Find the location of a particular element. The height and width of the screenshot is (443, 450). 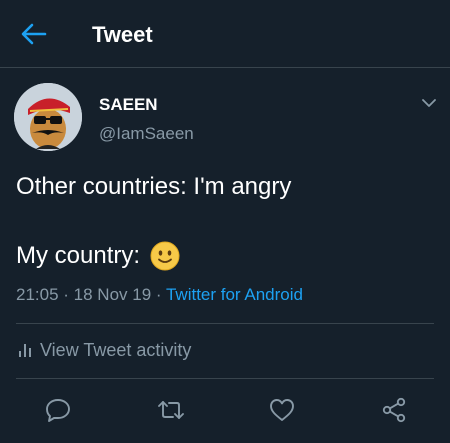

tweet-time: 21:05 is located at coordinates (37, 294).